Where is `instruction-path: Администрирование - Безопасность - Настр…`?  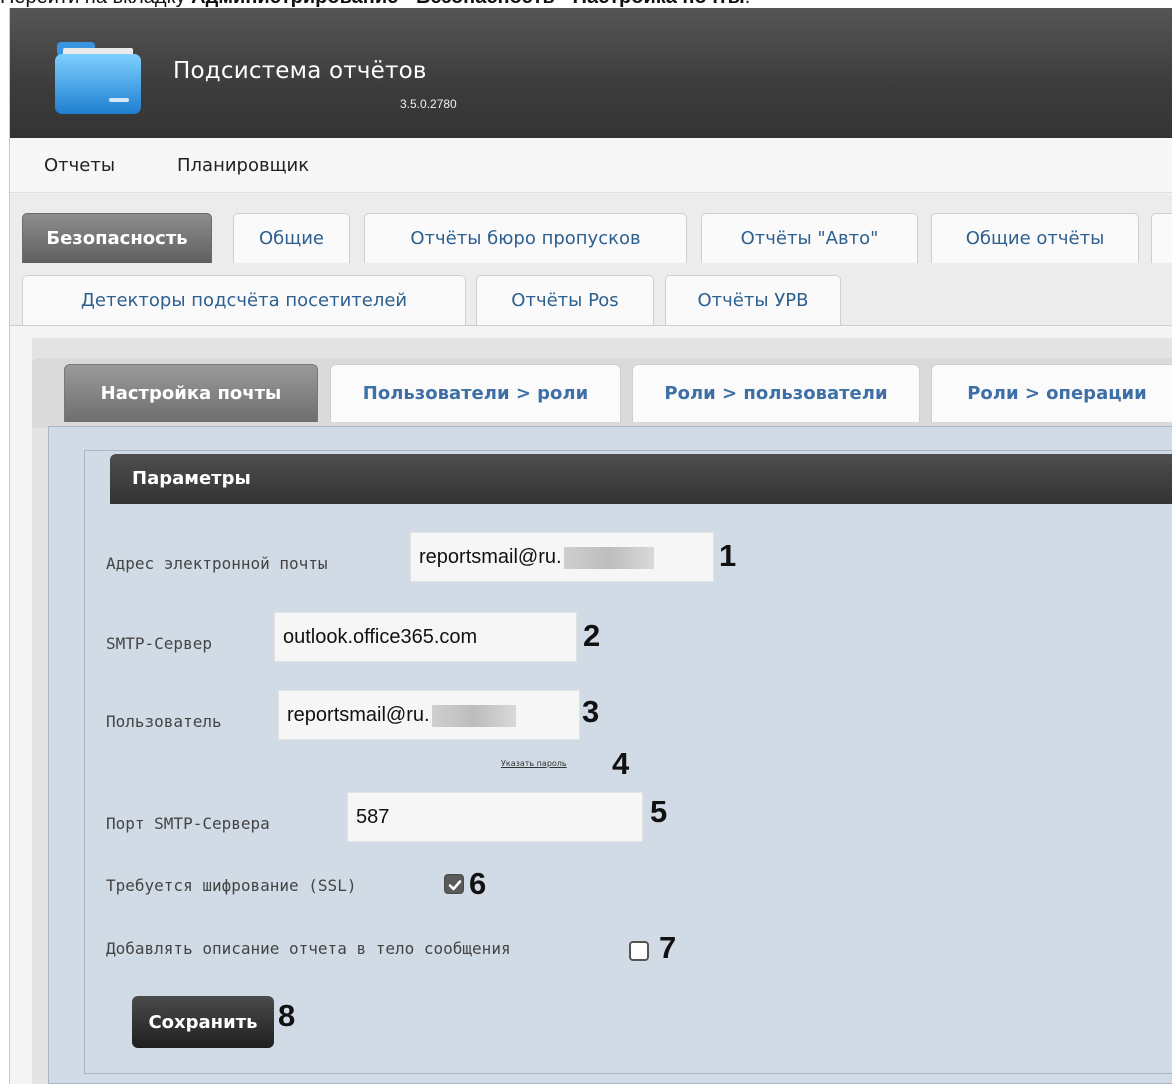 instruction-path: Администрирование - Безопасность - Настр… is located at coordinates (468, 4).